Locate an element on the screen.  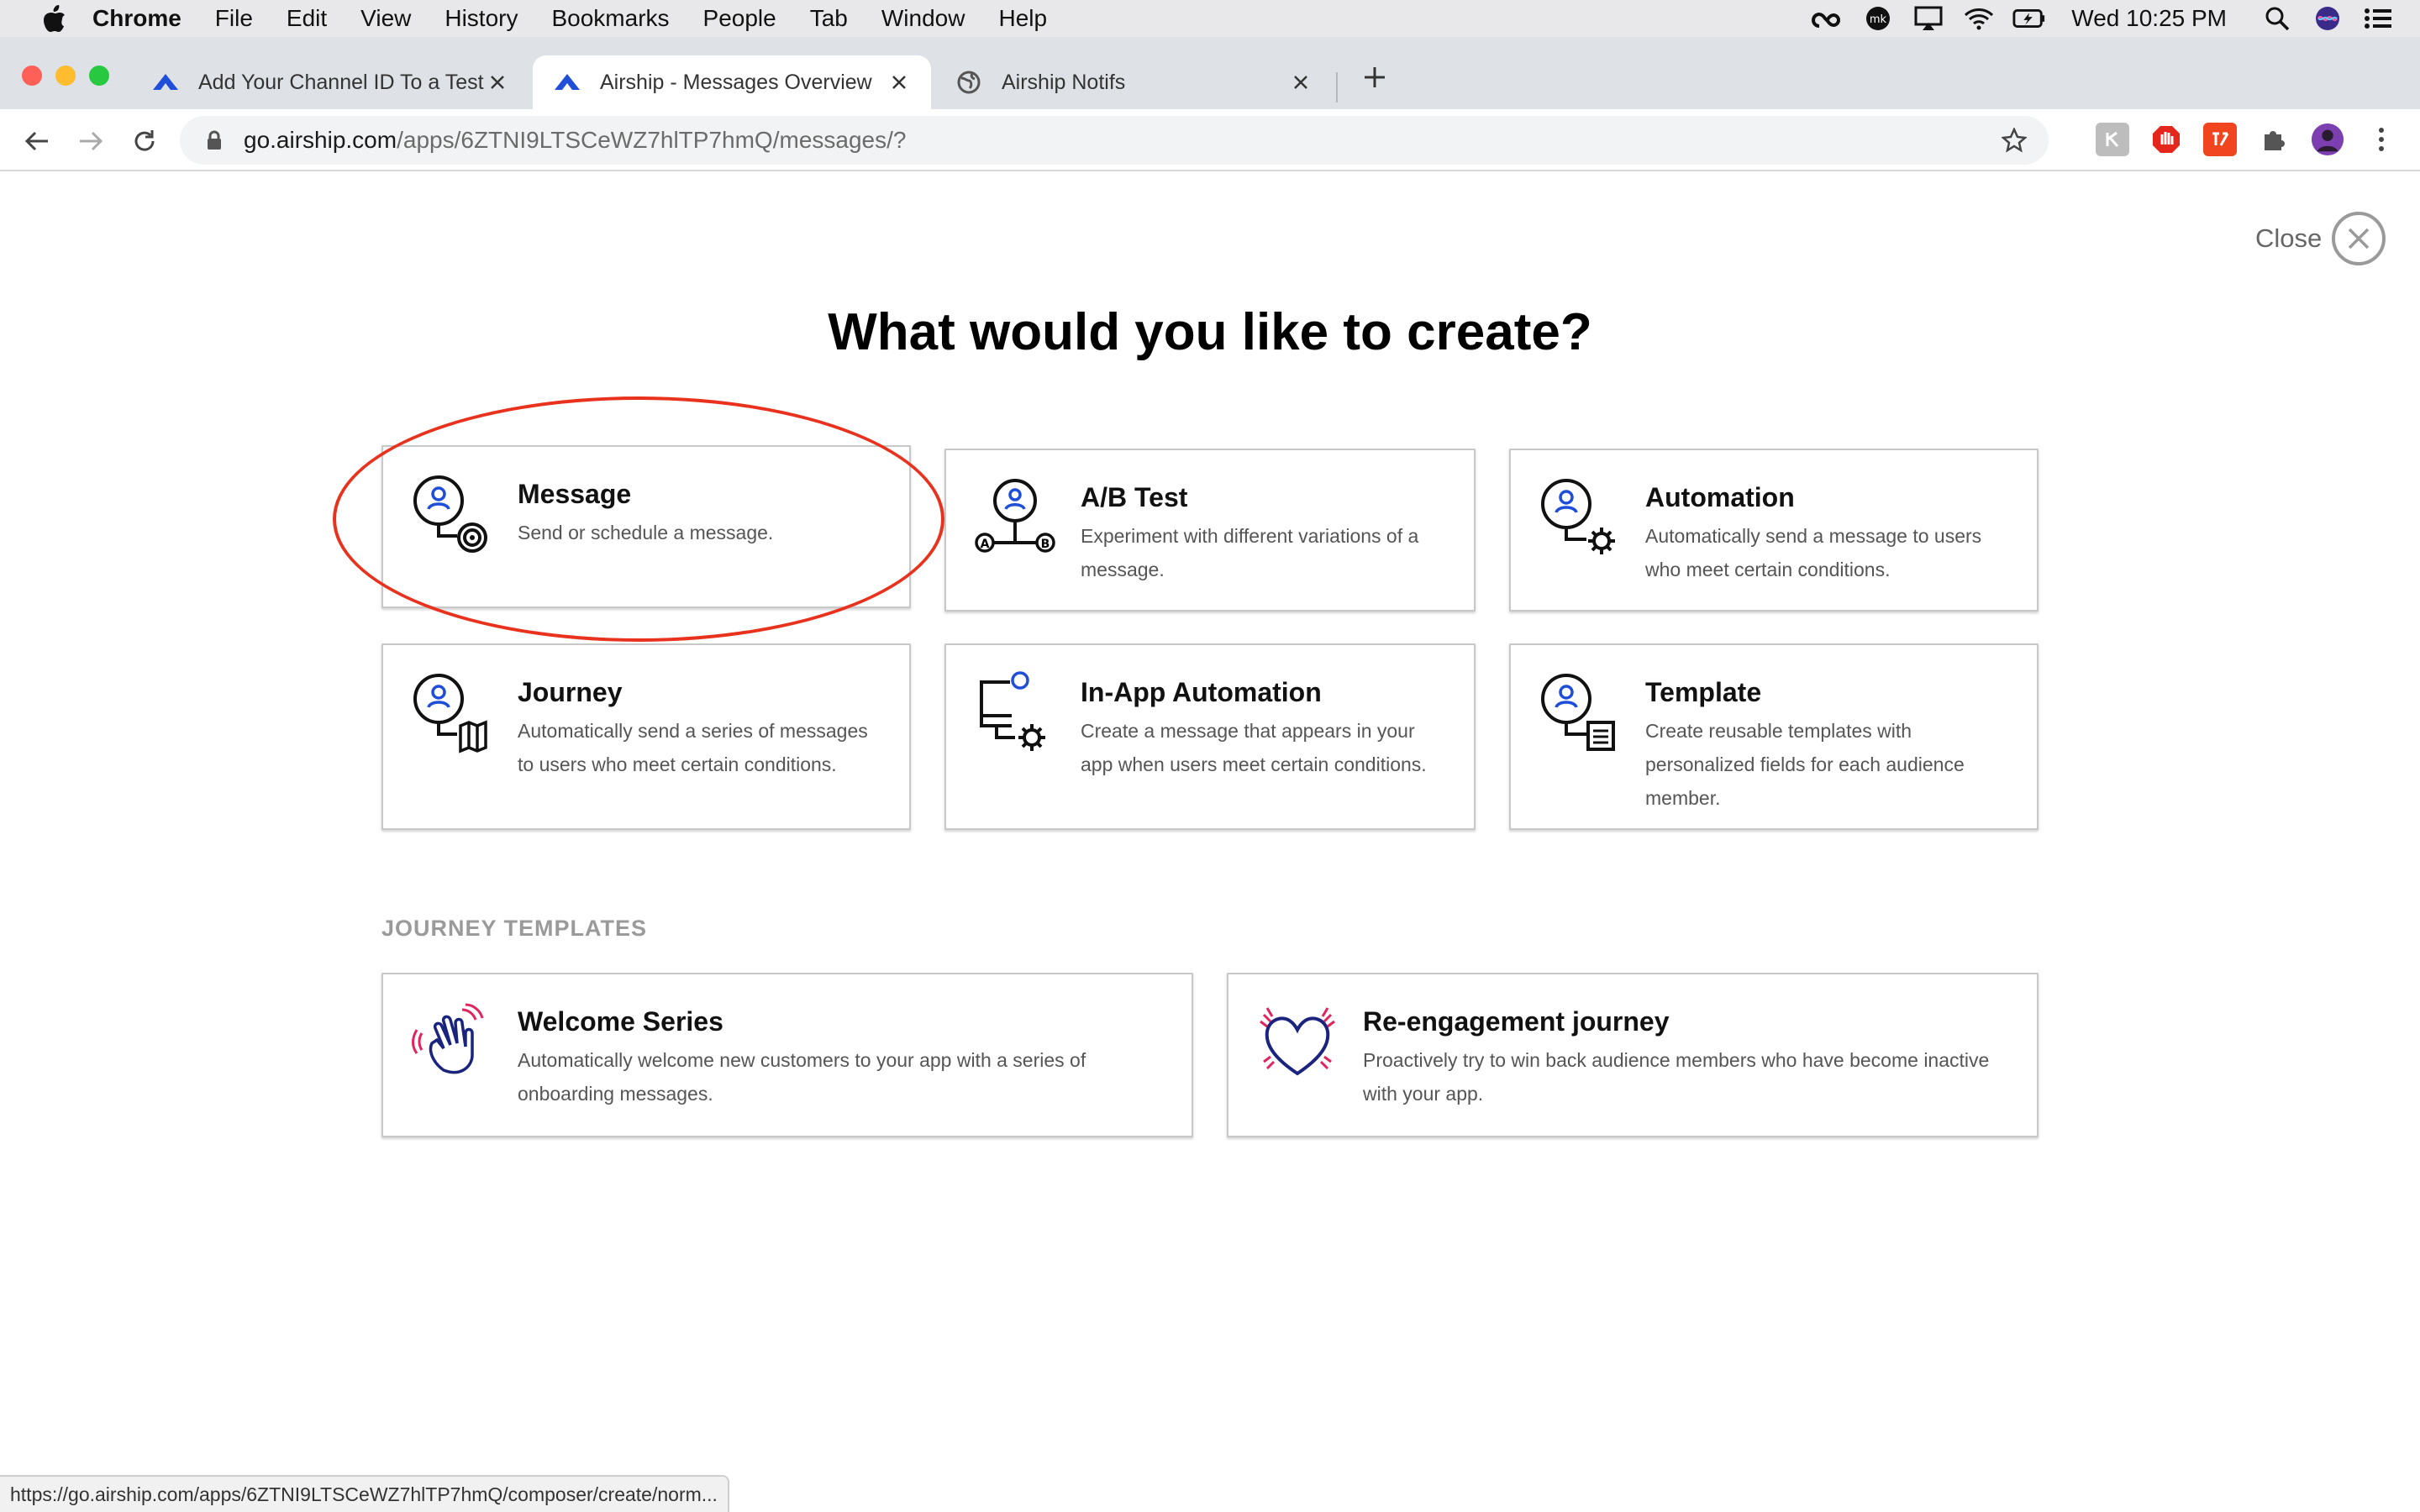
globe-icon is located at coordinates (969, 82).